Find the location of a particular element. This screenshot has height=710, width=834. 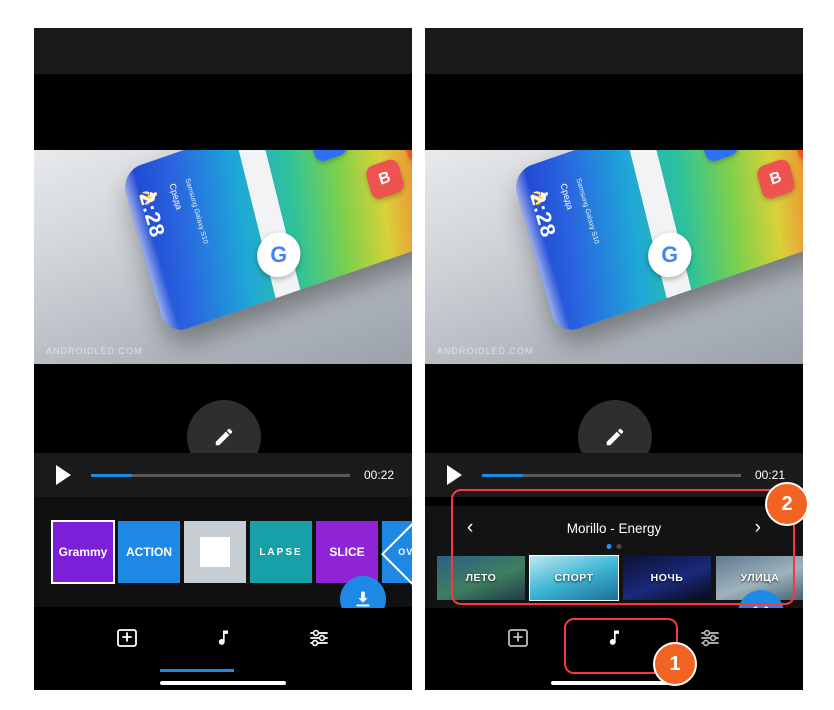

music-track-title: Morillo - Energy is located at coordinates (614, 528).